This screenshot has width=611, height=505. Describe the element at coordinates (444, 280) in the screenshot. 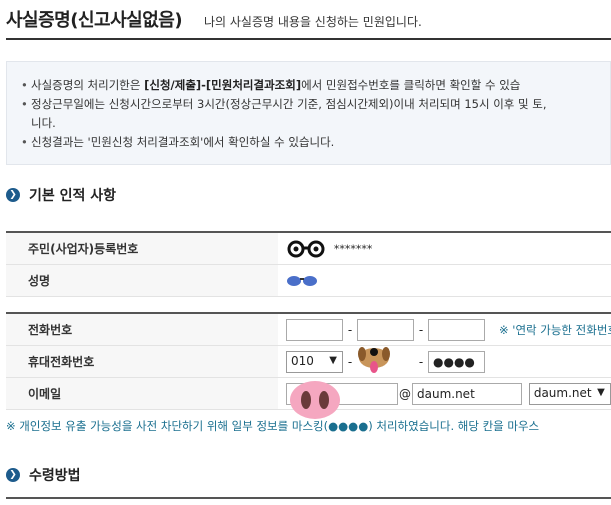

I see `name-value-cell` at that location.